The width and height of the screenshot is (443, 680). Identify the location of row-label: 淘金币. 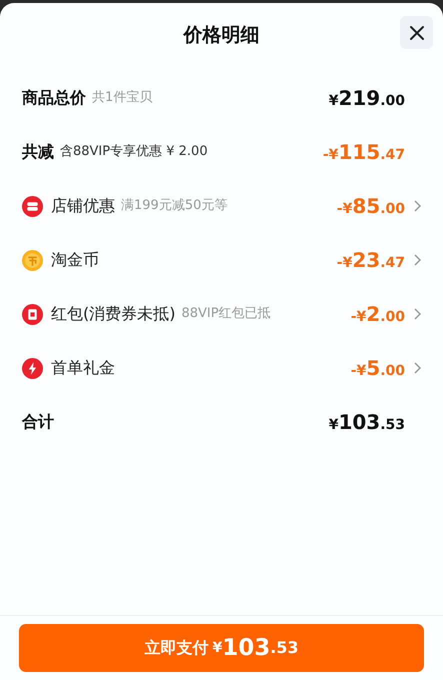
(75, 260).